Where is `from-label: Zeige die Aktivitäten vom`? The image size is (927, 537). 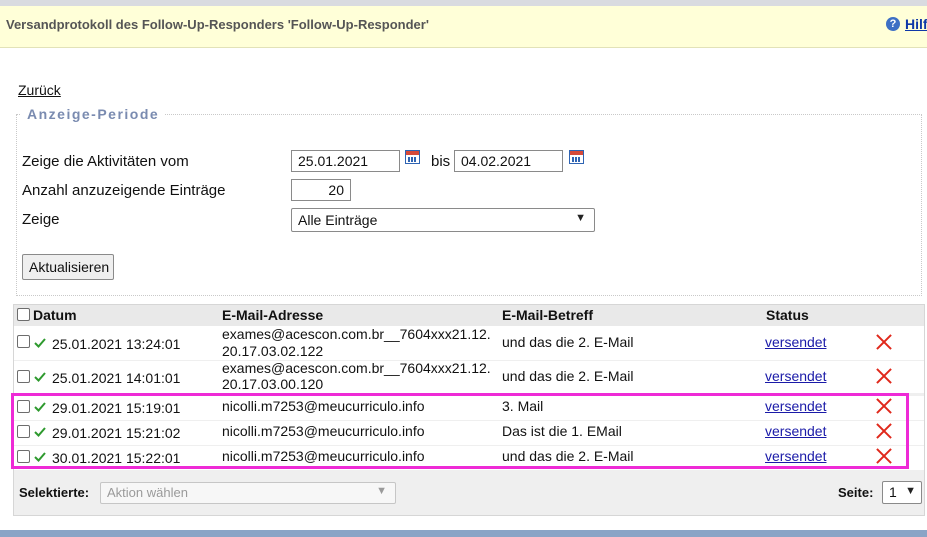
from-label: Zeige die Aktivitäten vom is located at coordinates (105, 161).